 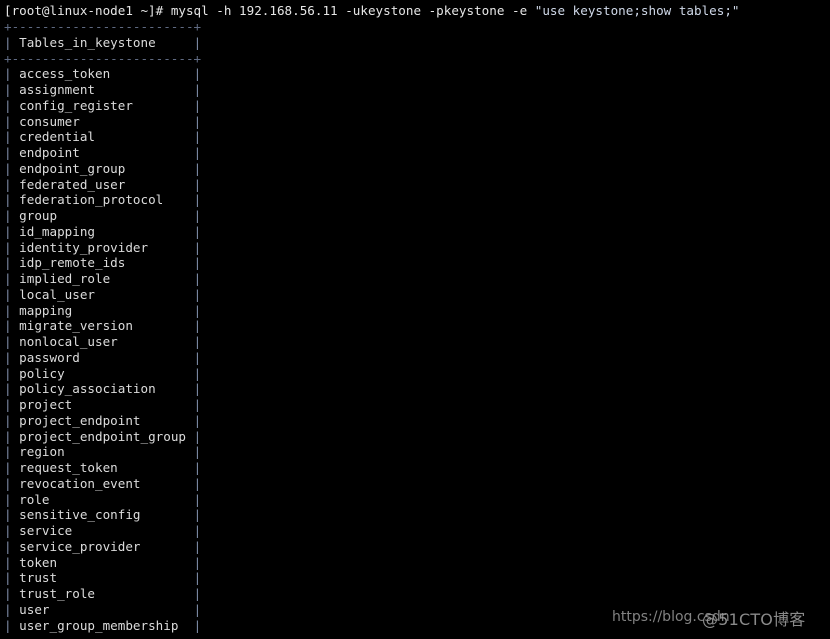 What do you see at coordinates (415, 389) in the screenshot?
I see `table-row: | policy_association |` at bounding box center [415, 389].